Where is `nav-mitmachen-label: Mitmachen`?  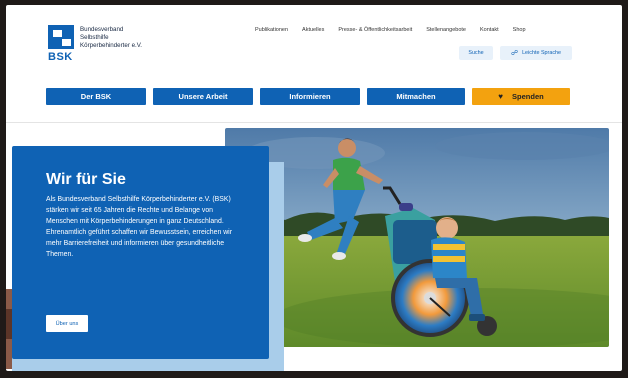
nav-mitmachen-label: Mitmachen is located at coordinates (416, 96).